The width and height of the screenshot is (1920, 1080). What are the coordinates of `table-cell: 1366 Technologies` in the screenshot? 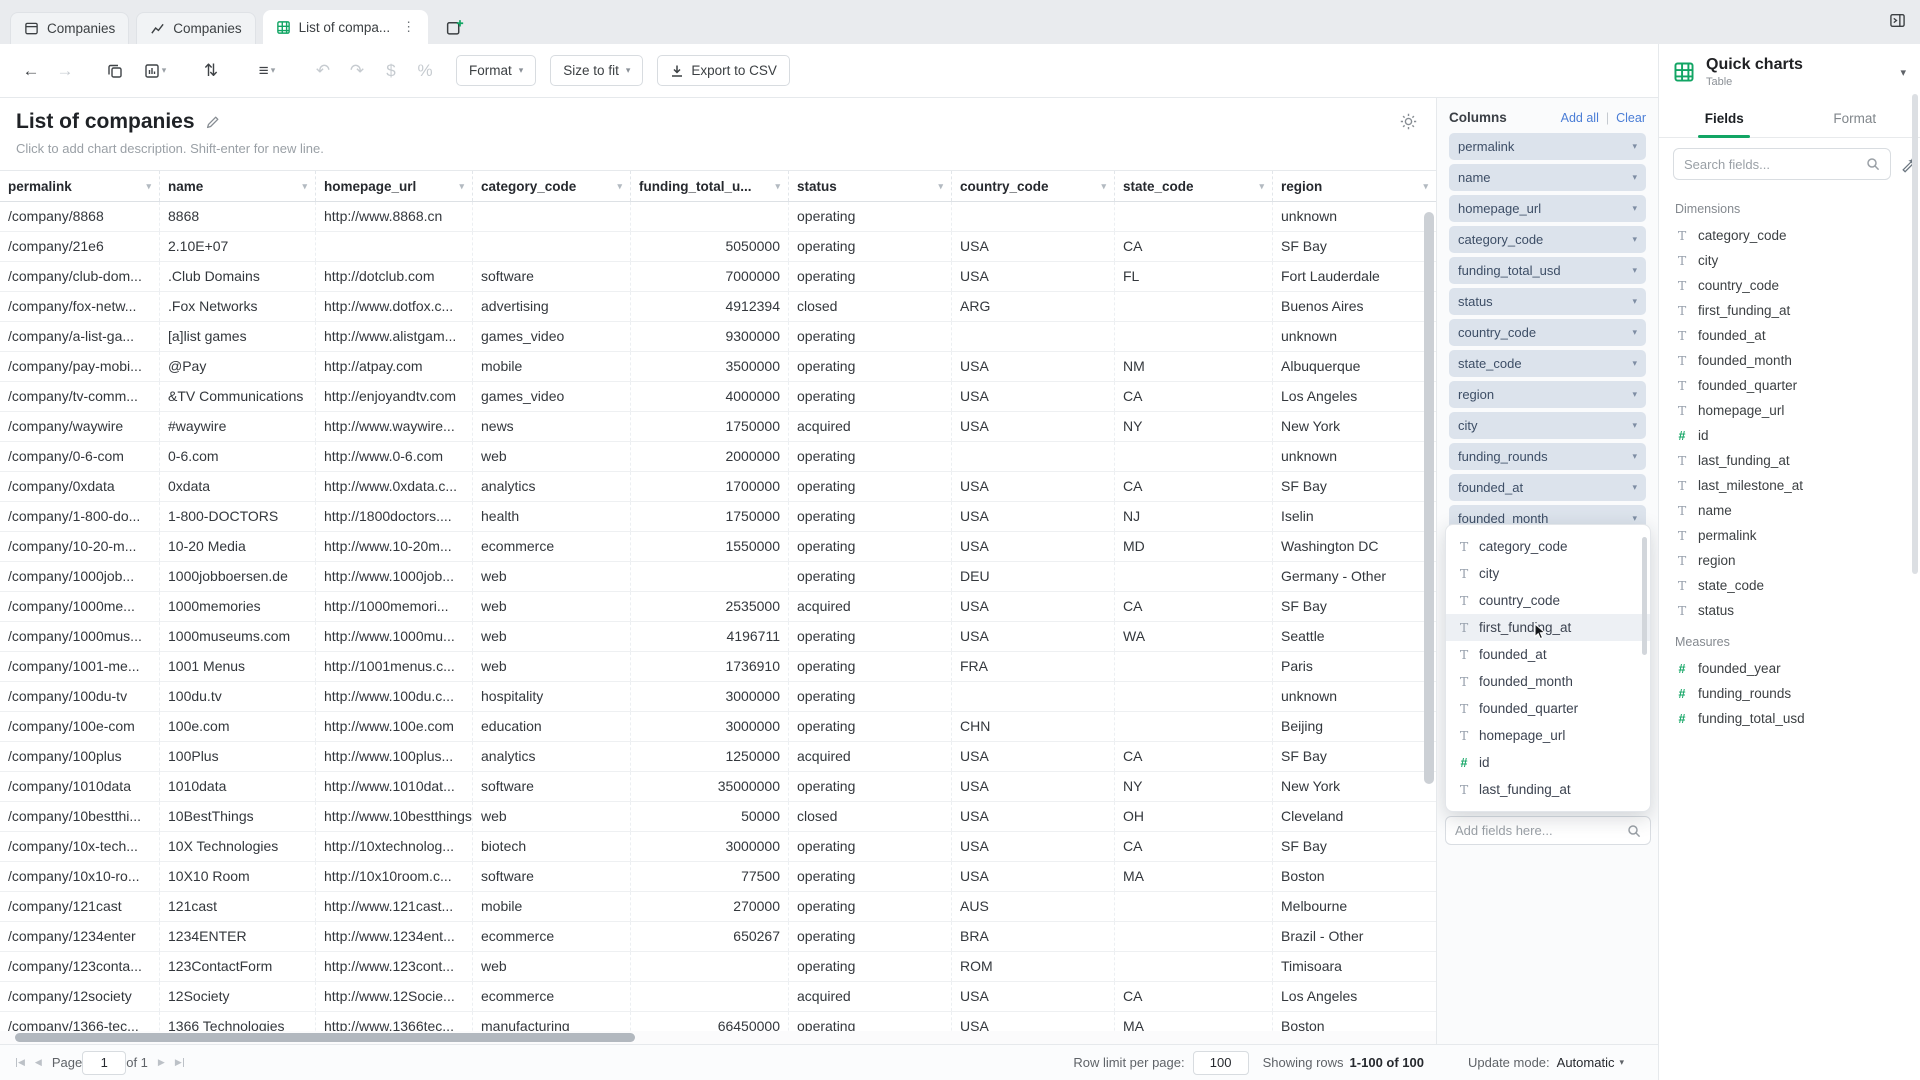 It's located at (238, 1021).